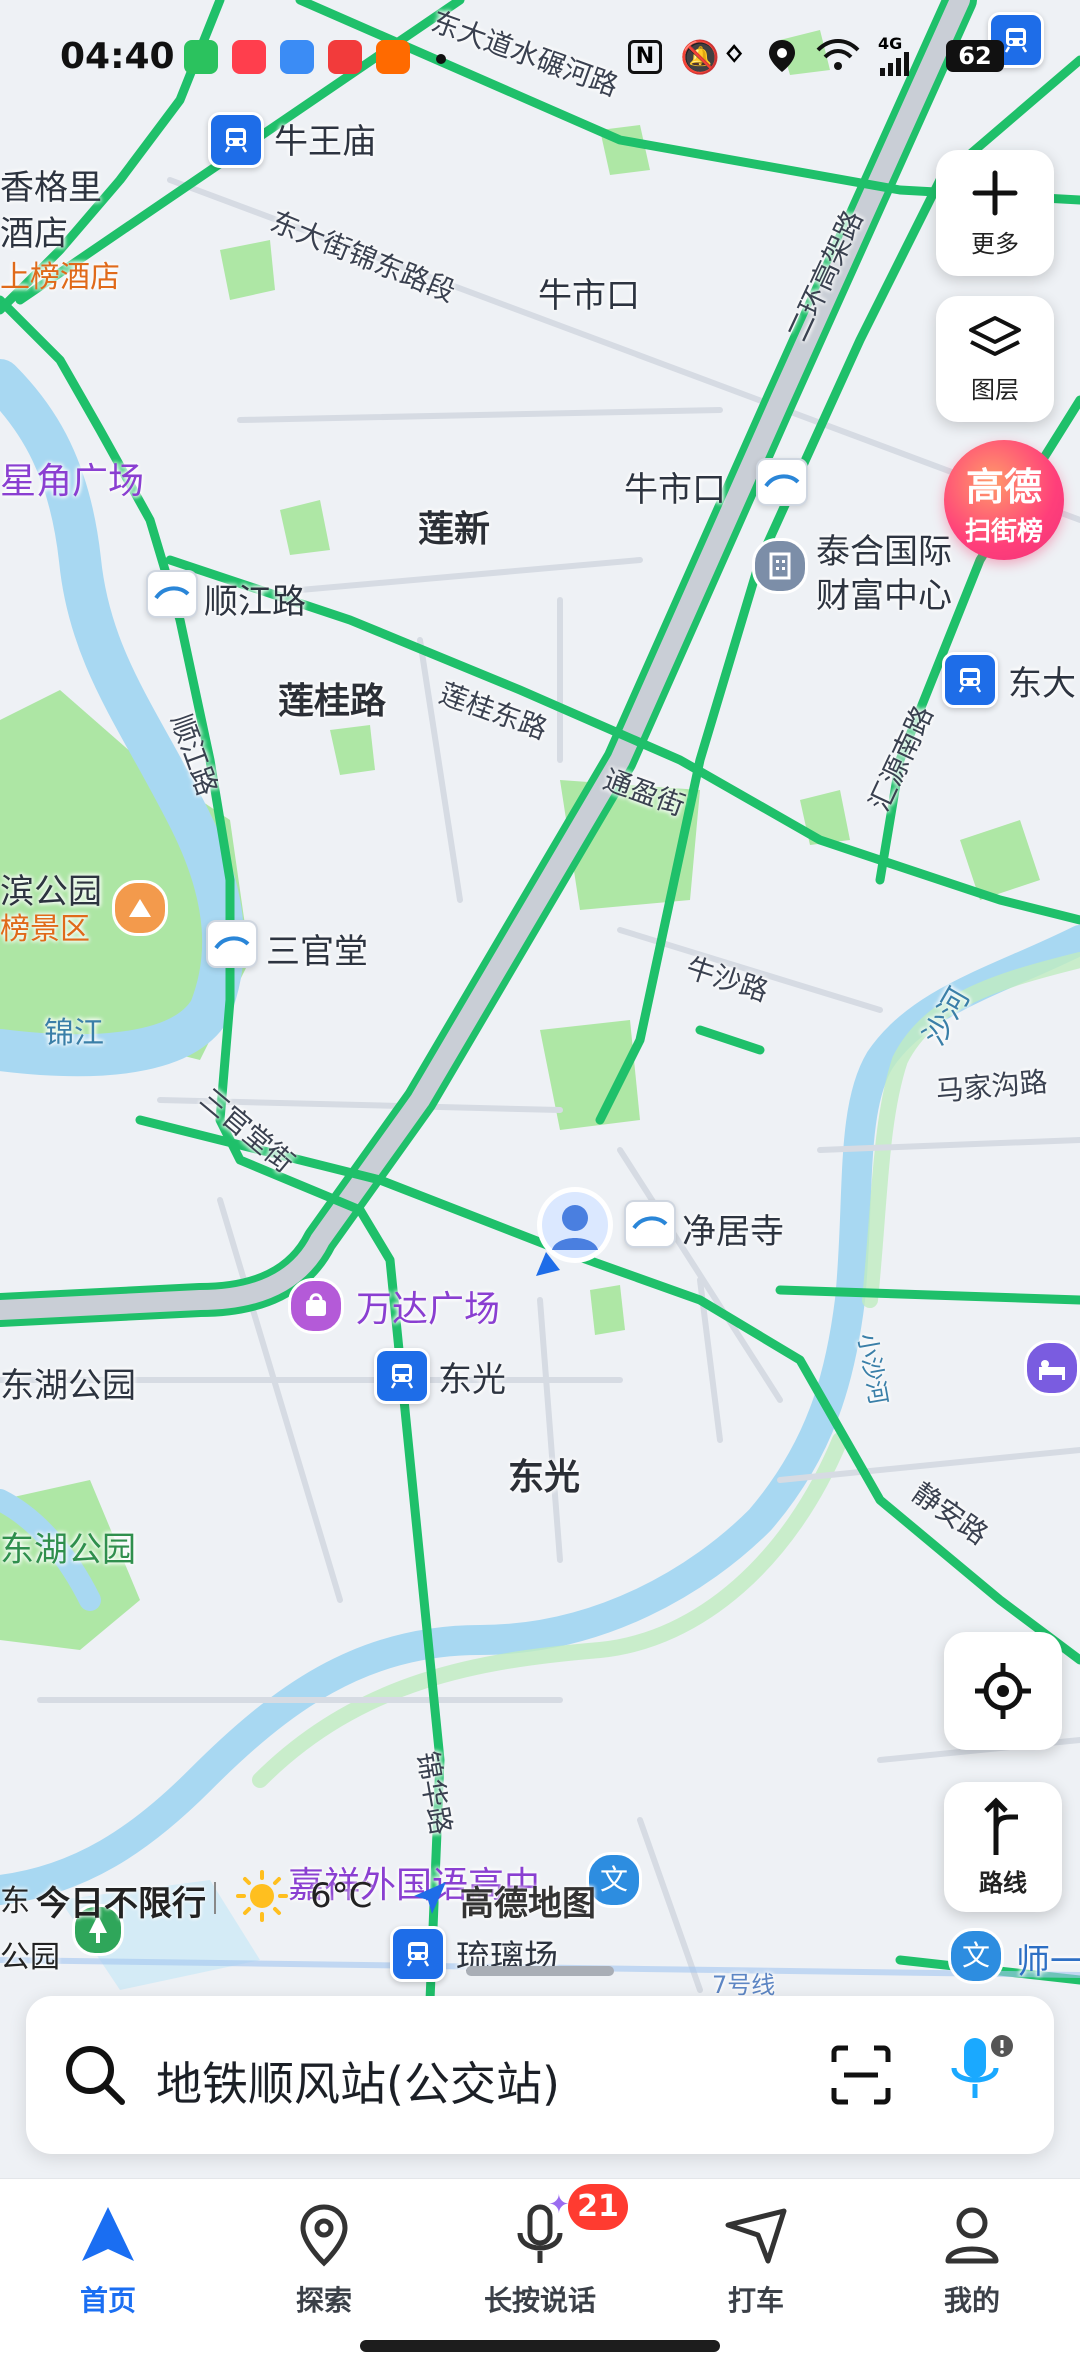  I want to click on station-label-sanguantang: 三官堂, so click(317, 948).